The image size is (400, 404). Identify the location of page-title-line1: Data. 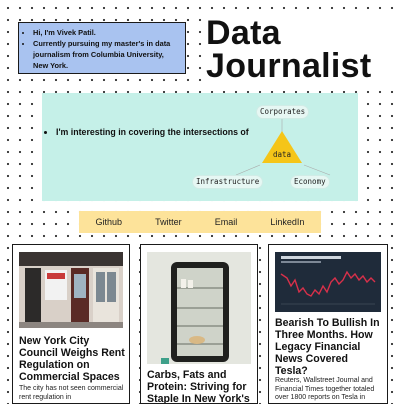
(243, 33).